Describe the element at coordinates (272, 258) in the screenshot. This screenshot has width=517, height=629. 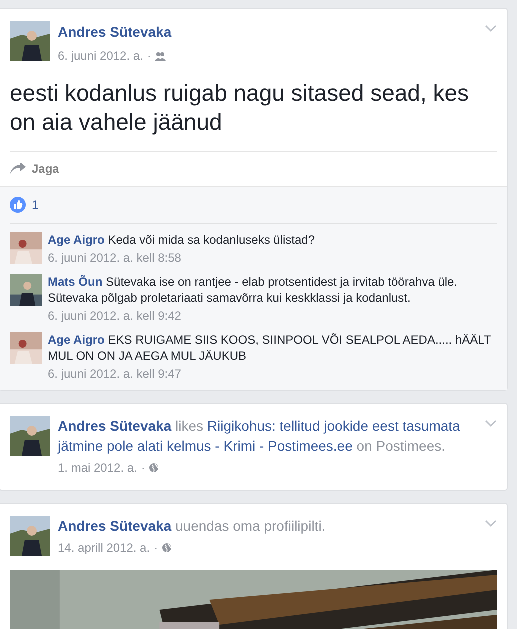
I see `comment-time: 6. juuni 2012. a. kell 8:58` at that location.